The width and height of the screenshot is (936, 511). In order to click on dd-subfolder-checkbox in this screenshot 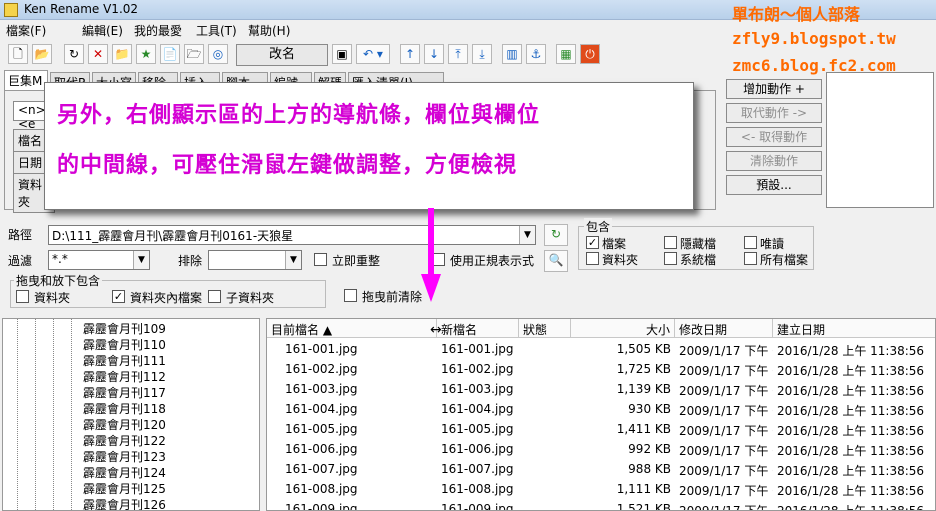, I will do `click(214, 296)`.